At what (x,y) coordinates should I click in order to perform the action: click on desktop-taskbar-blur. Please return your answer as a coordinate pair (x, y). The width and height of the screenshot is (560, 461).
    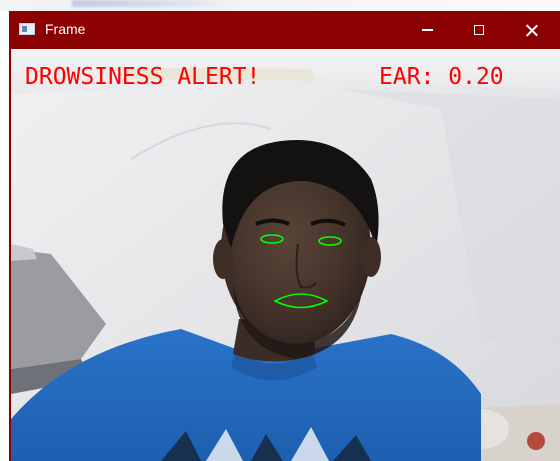
    Looking at the image, I should click on (152, 3).